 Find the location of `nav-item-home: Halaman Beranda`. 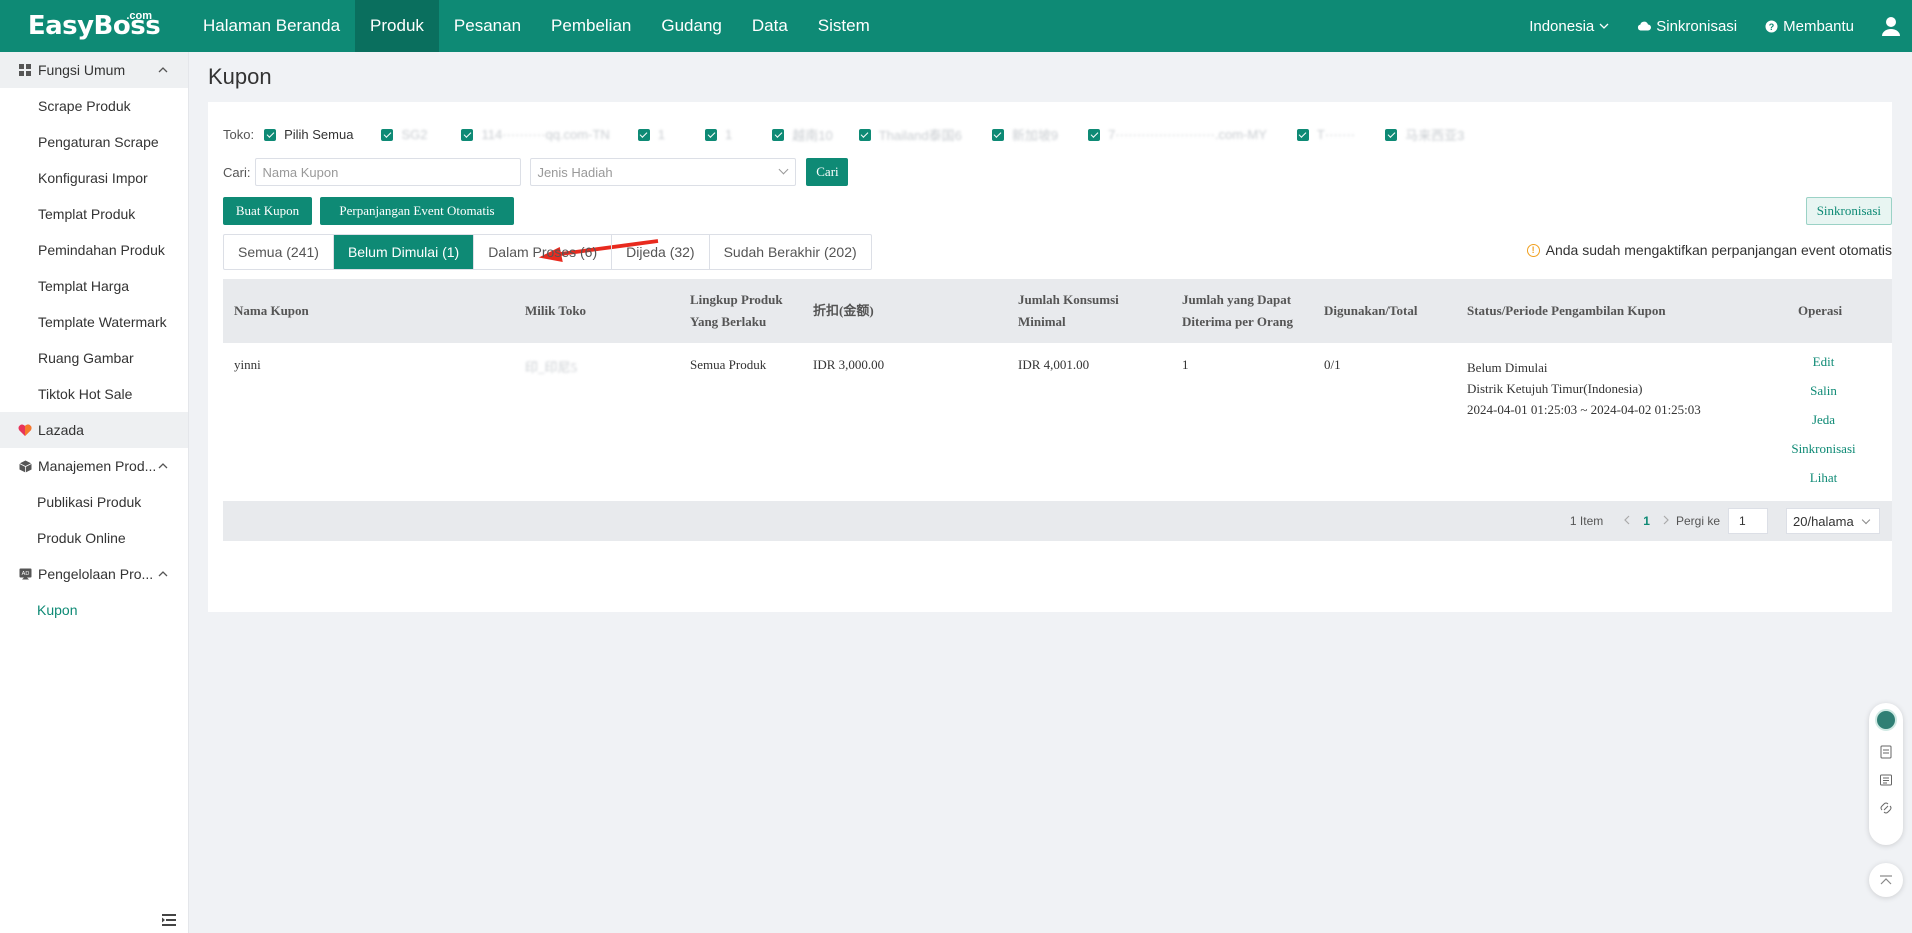

nav-item-home: Halaman Beranda is located at coordinates (271, 26).